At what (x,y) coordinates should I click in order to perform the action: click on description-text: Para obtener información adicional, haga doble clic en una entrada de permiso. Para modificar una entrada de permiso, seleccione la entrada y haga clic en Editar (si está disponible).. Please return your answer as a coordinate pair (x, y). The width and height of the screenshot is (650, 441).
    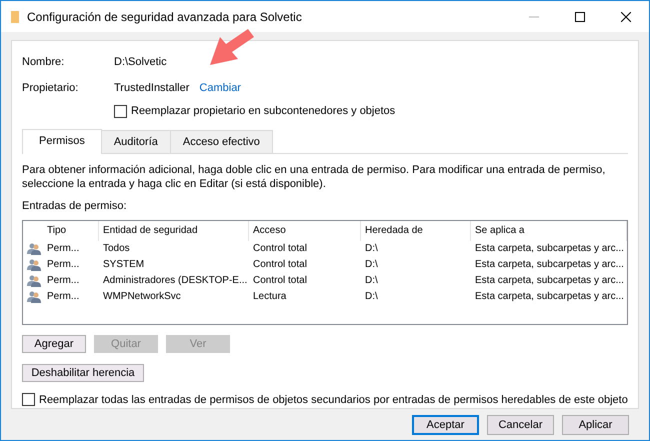
    Looking at the image, I should click on (314, 177).